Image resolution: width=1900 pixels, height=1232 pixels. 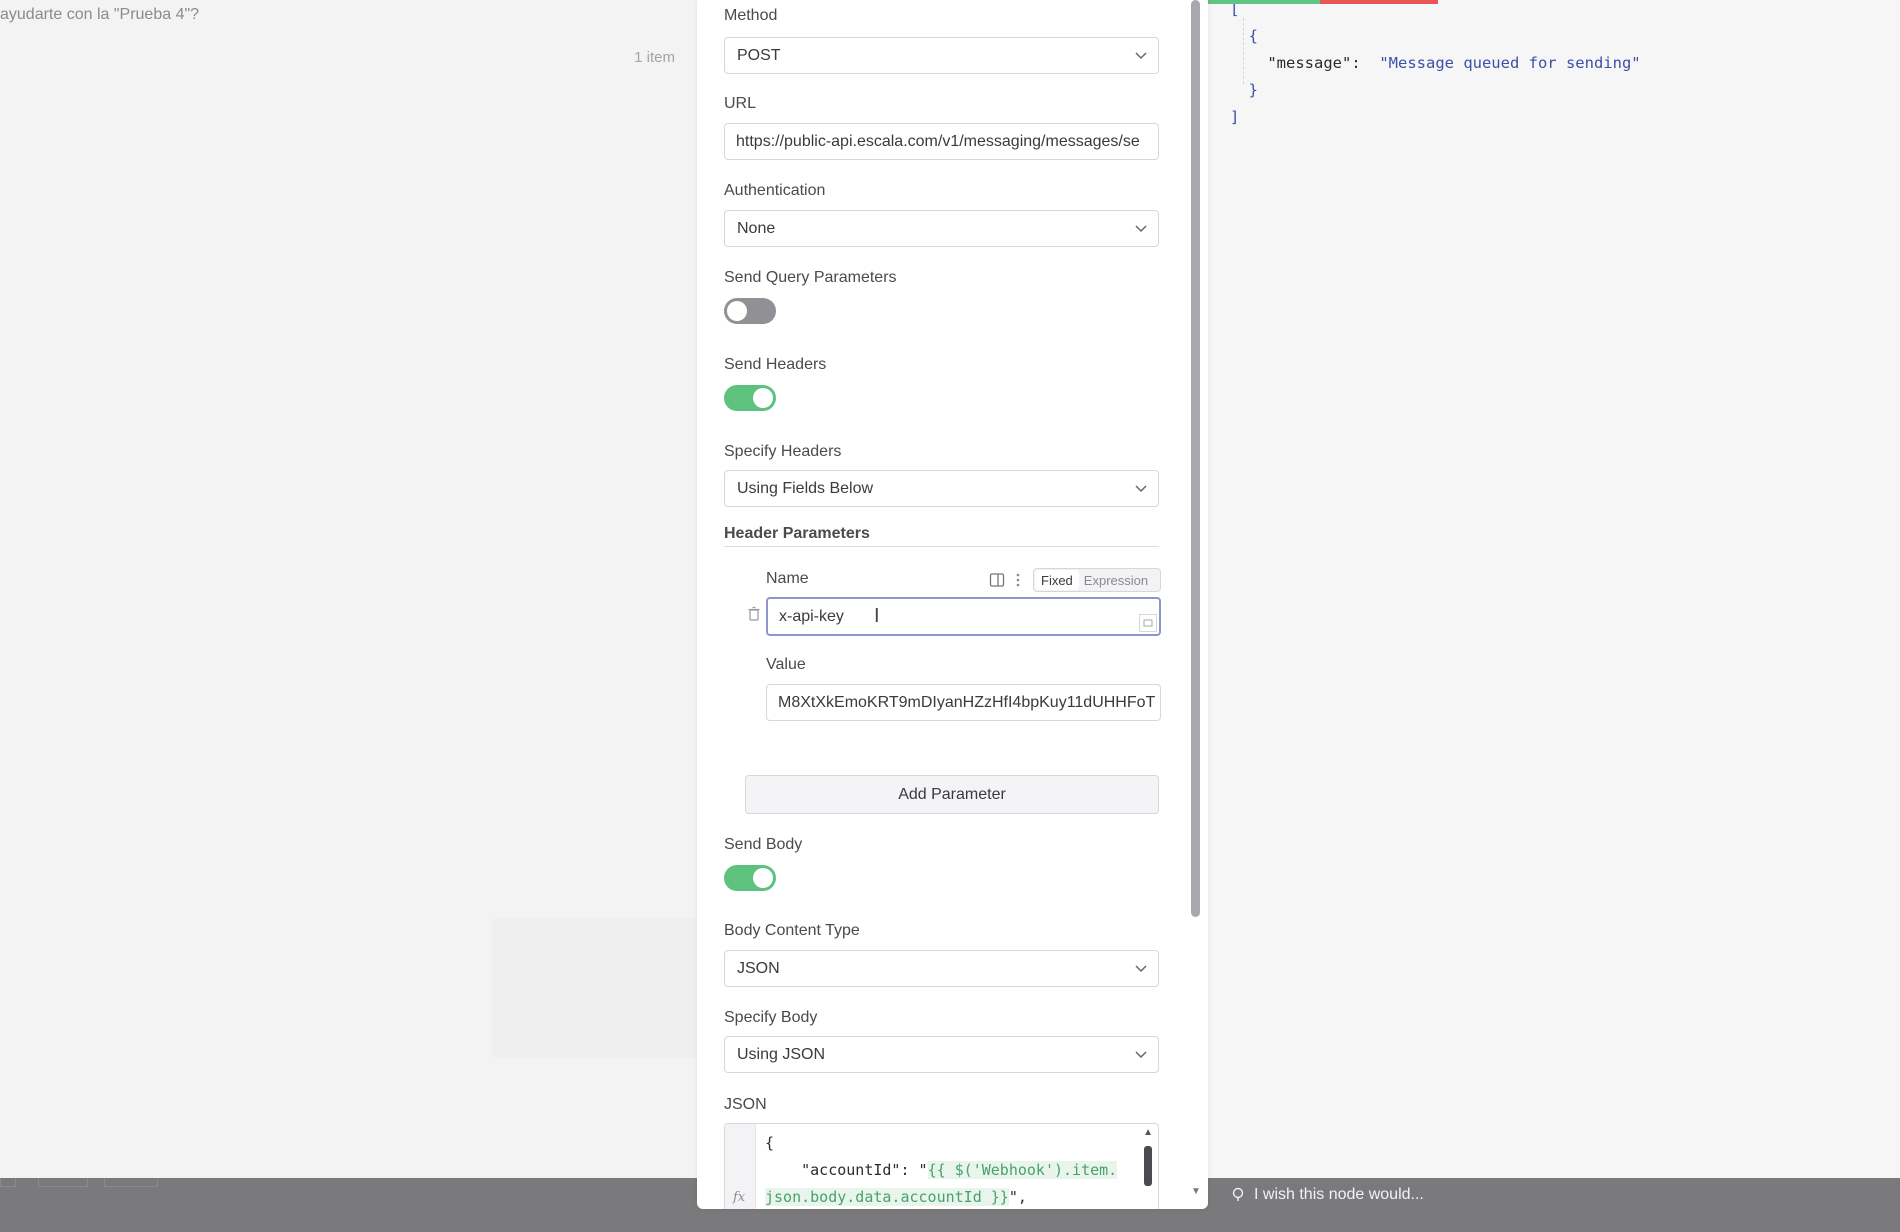 I want to click on expression-fx-icon: fx, so click(x=739, y=1197).